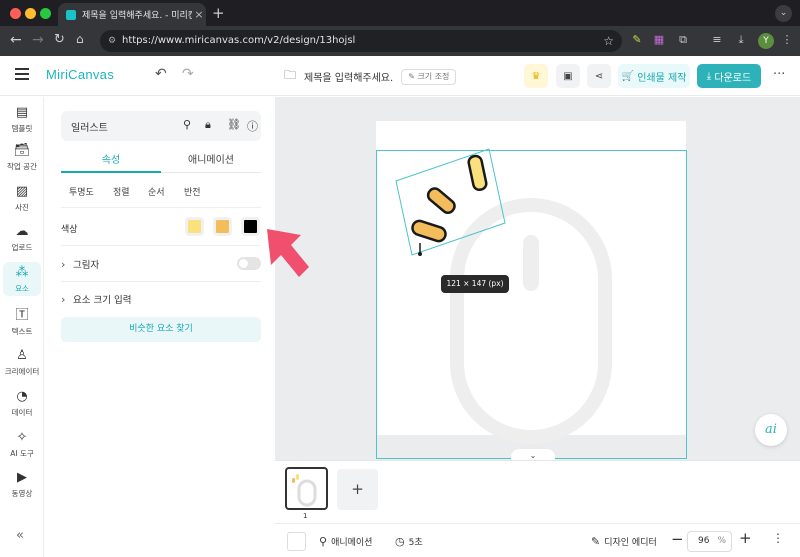 The width and height of the screenshot is (800, 557). I want to click on rail-item-upload: ☁ 업로드, so click(22, 238).